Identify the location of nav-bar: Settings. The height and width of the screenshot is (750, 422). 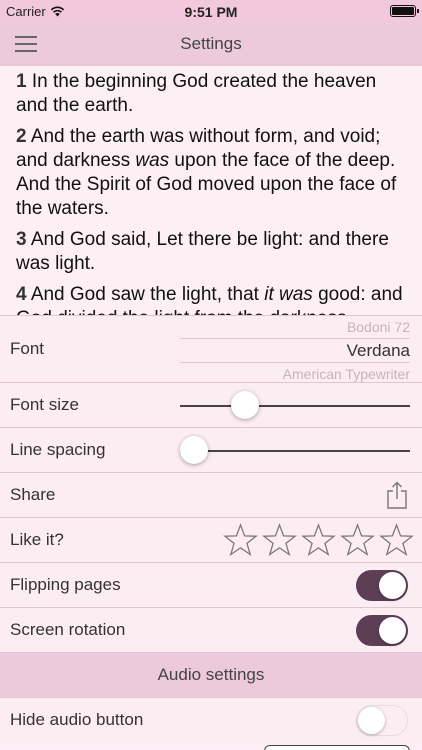
(211, 44).